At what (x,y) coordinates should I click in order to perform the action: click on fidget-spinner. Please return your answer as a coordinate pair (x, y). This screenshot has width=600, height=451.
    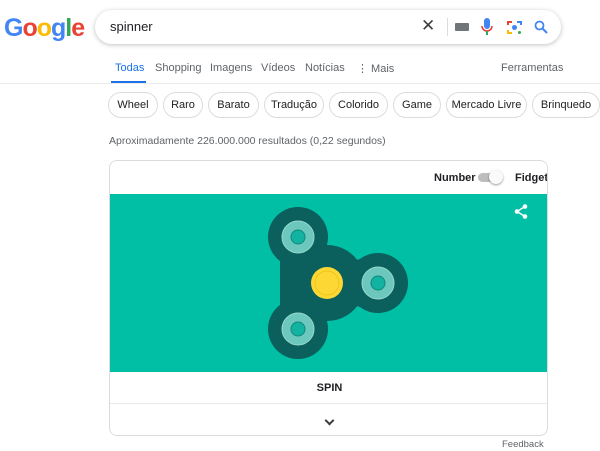
    Looking at the image, I should click on (335, 283).